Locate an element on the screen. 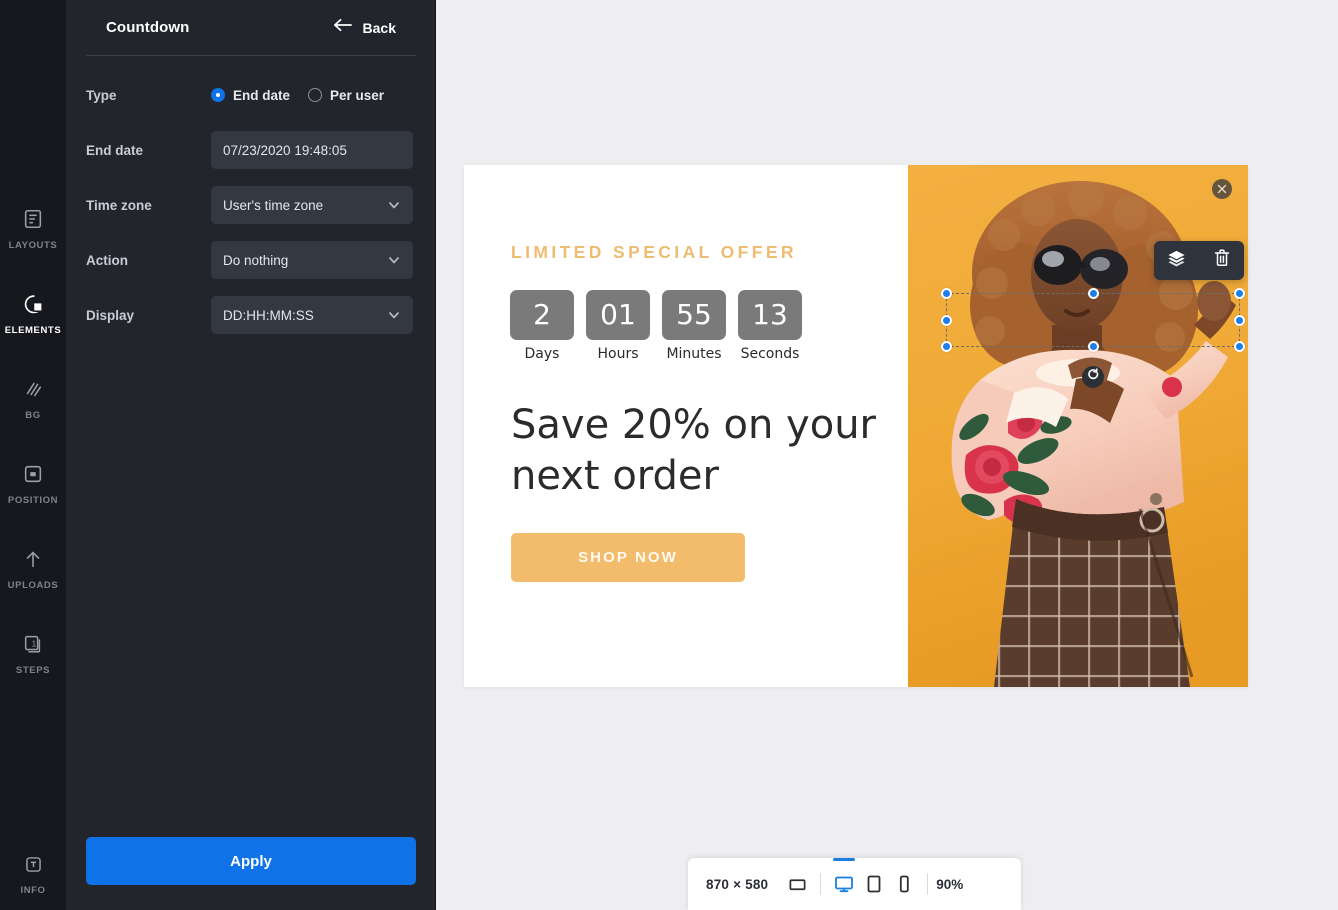 The image size is (1338, 910). countdown-row: 2 Days 01 Hours 55 Minutes 13 Seconds is located at coordinates (656, 326).